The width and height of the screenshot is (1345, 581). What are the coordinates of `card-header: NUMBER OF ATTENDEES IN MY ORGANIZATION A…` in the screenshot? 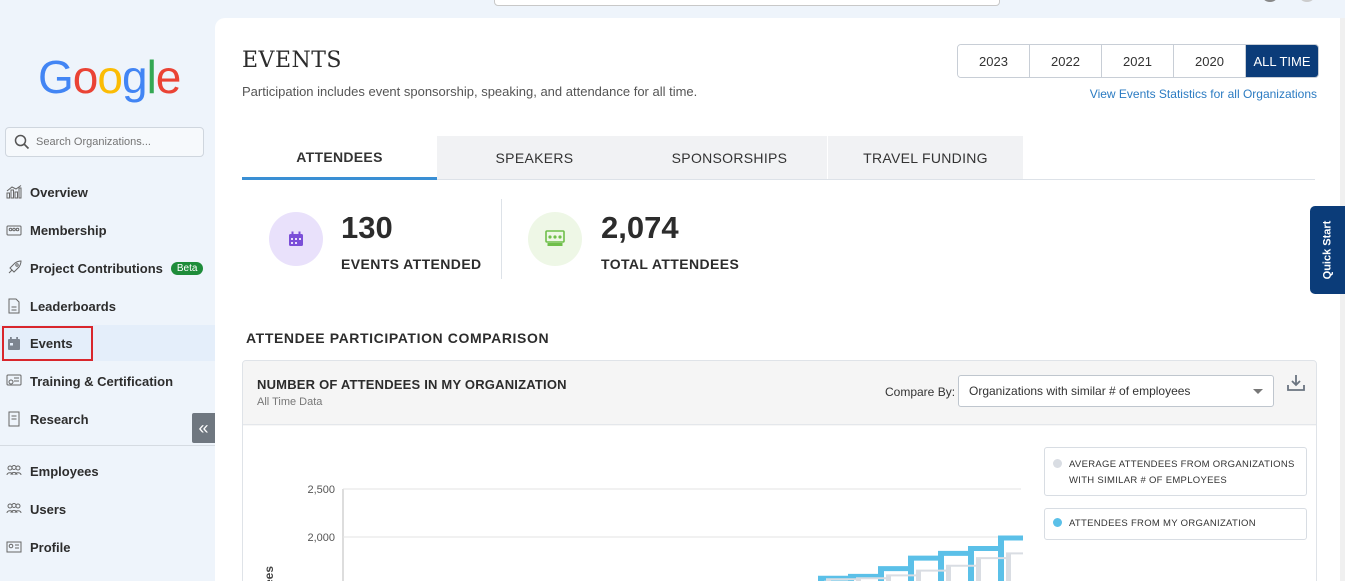 It's located at (779, 393).